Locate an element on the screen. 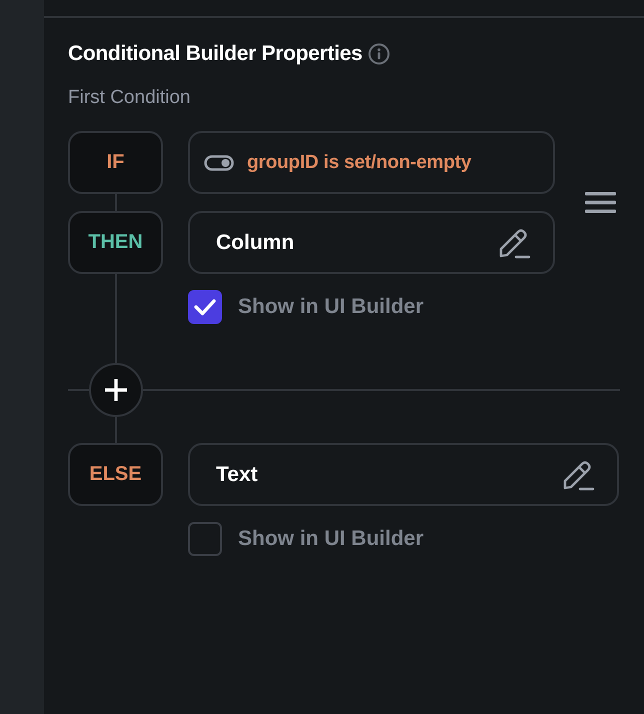 The width and height of the screenshot is (644, 714). menu-icon is located at coordinates (600, 202).